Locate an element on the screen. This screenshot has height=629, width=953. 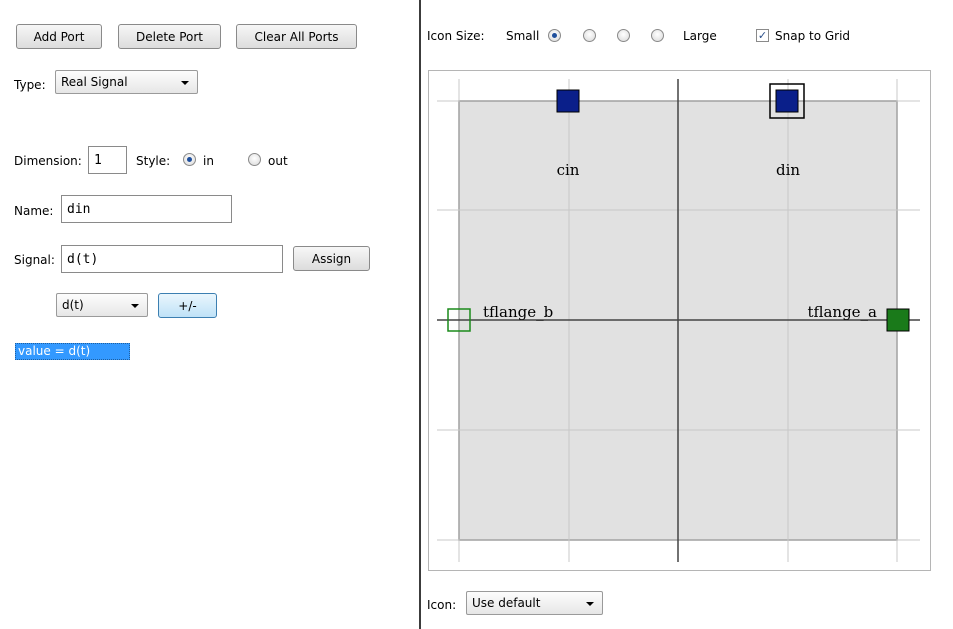
name-label: Name: is located at coordinates (34, 211).